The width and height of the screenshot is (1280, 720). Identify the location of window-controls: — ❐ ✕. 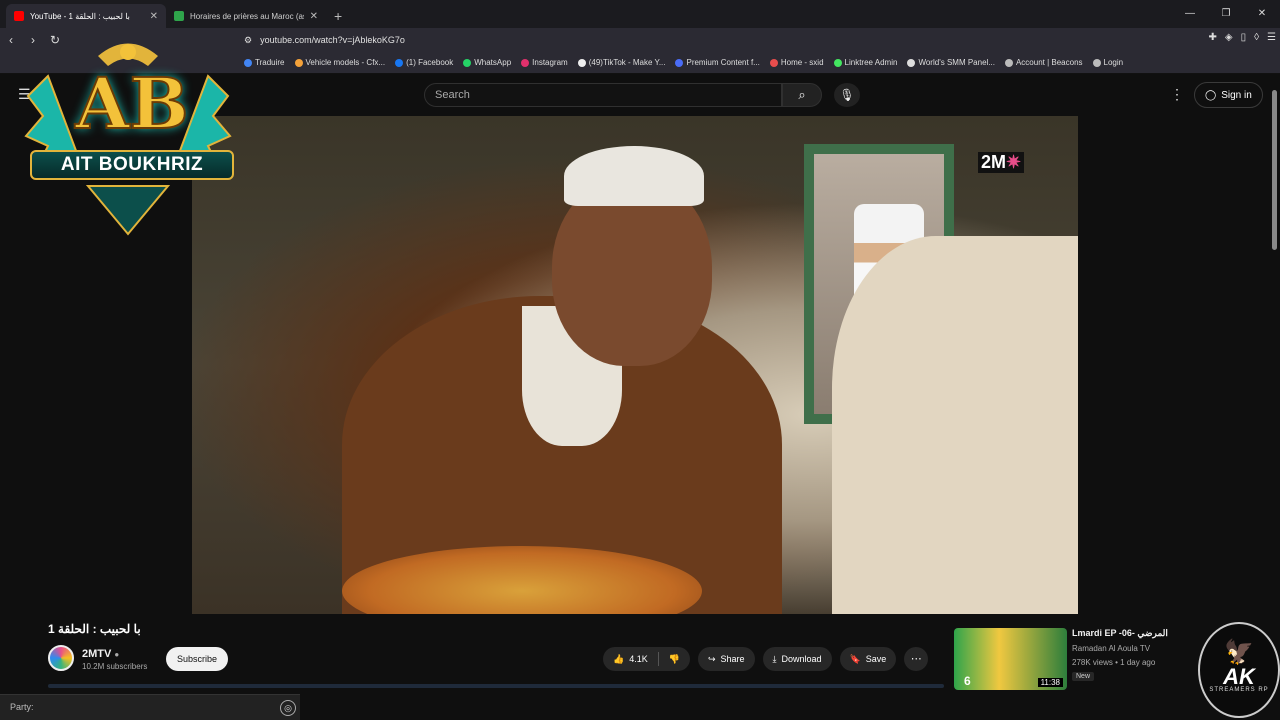
(1226, 14).